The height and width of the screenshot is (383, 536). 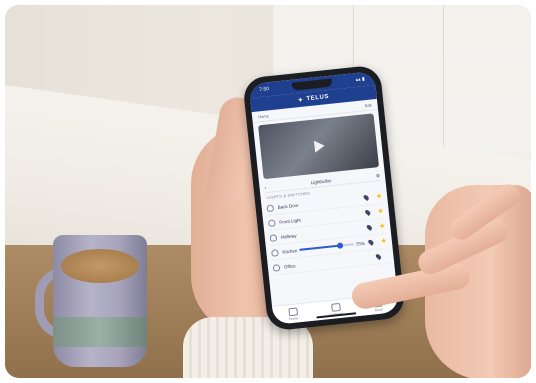 I want to click on location-pin-icon, so click(x=371, y=242).